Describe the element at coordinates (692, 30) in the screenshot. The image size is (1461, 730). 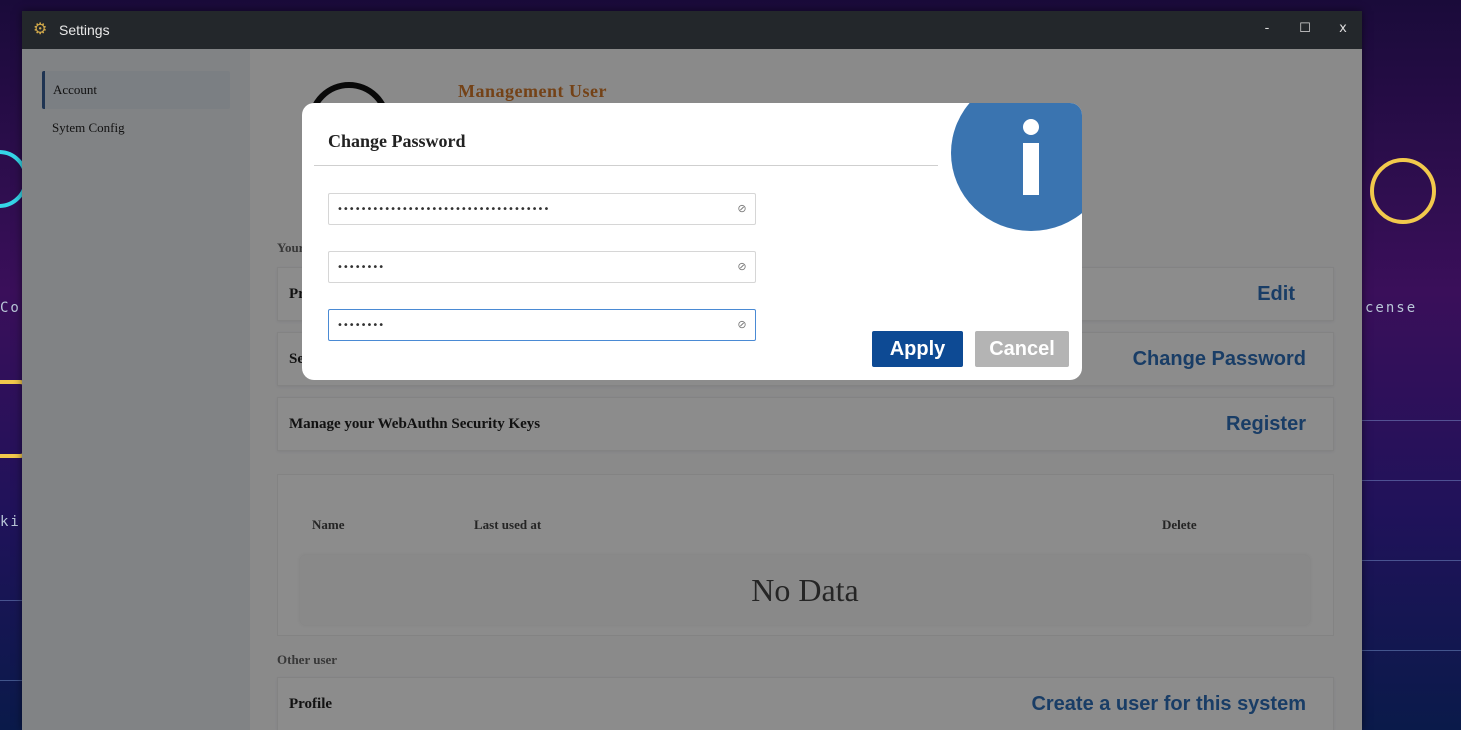
I see `title-bar: ⚙ Settings - ☐ x` at that location.